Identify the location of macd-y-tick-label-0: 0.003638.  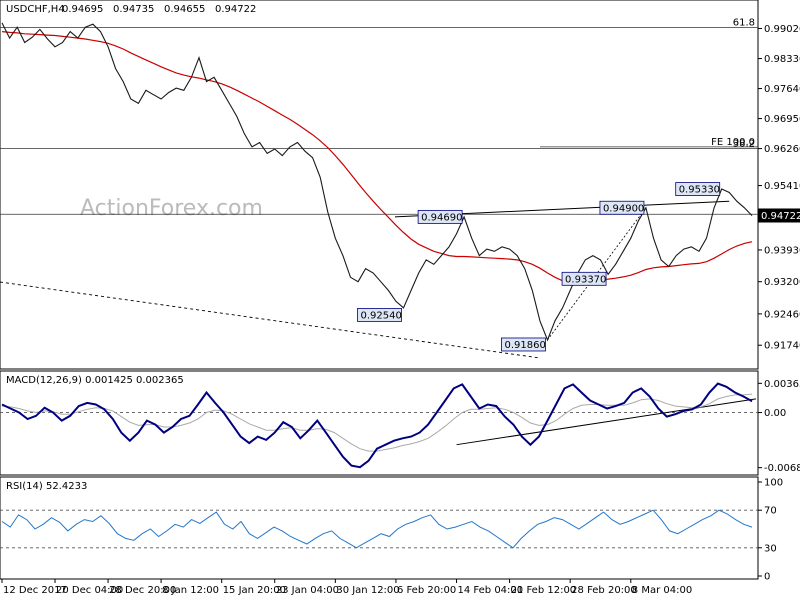
(782, 384).